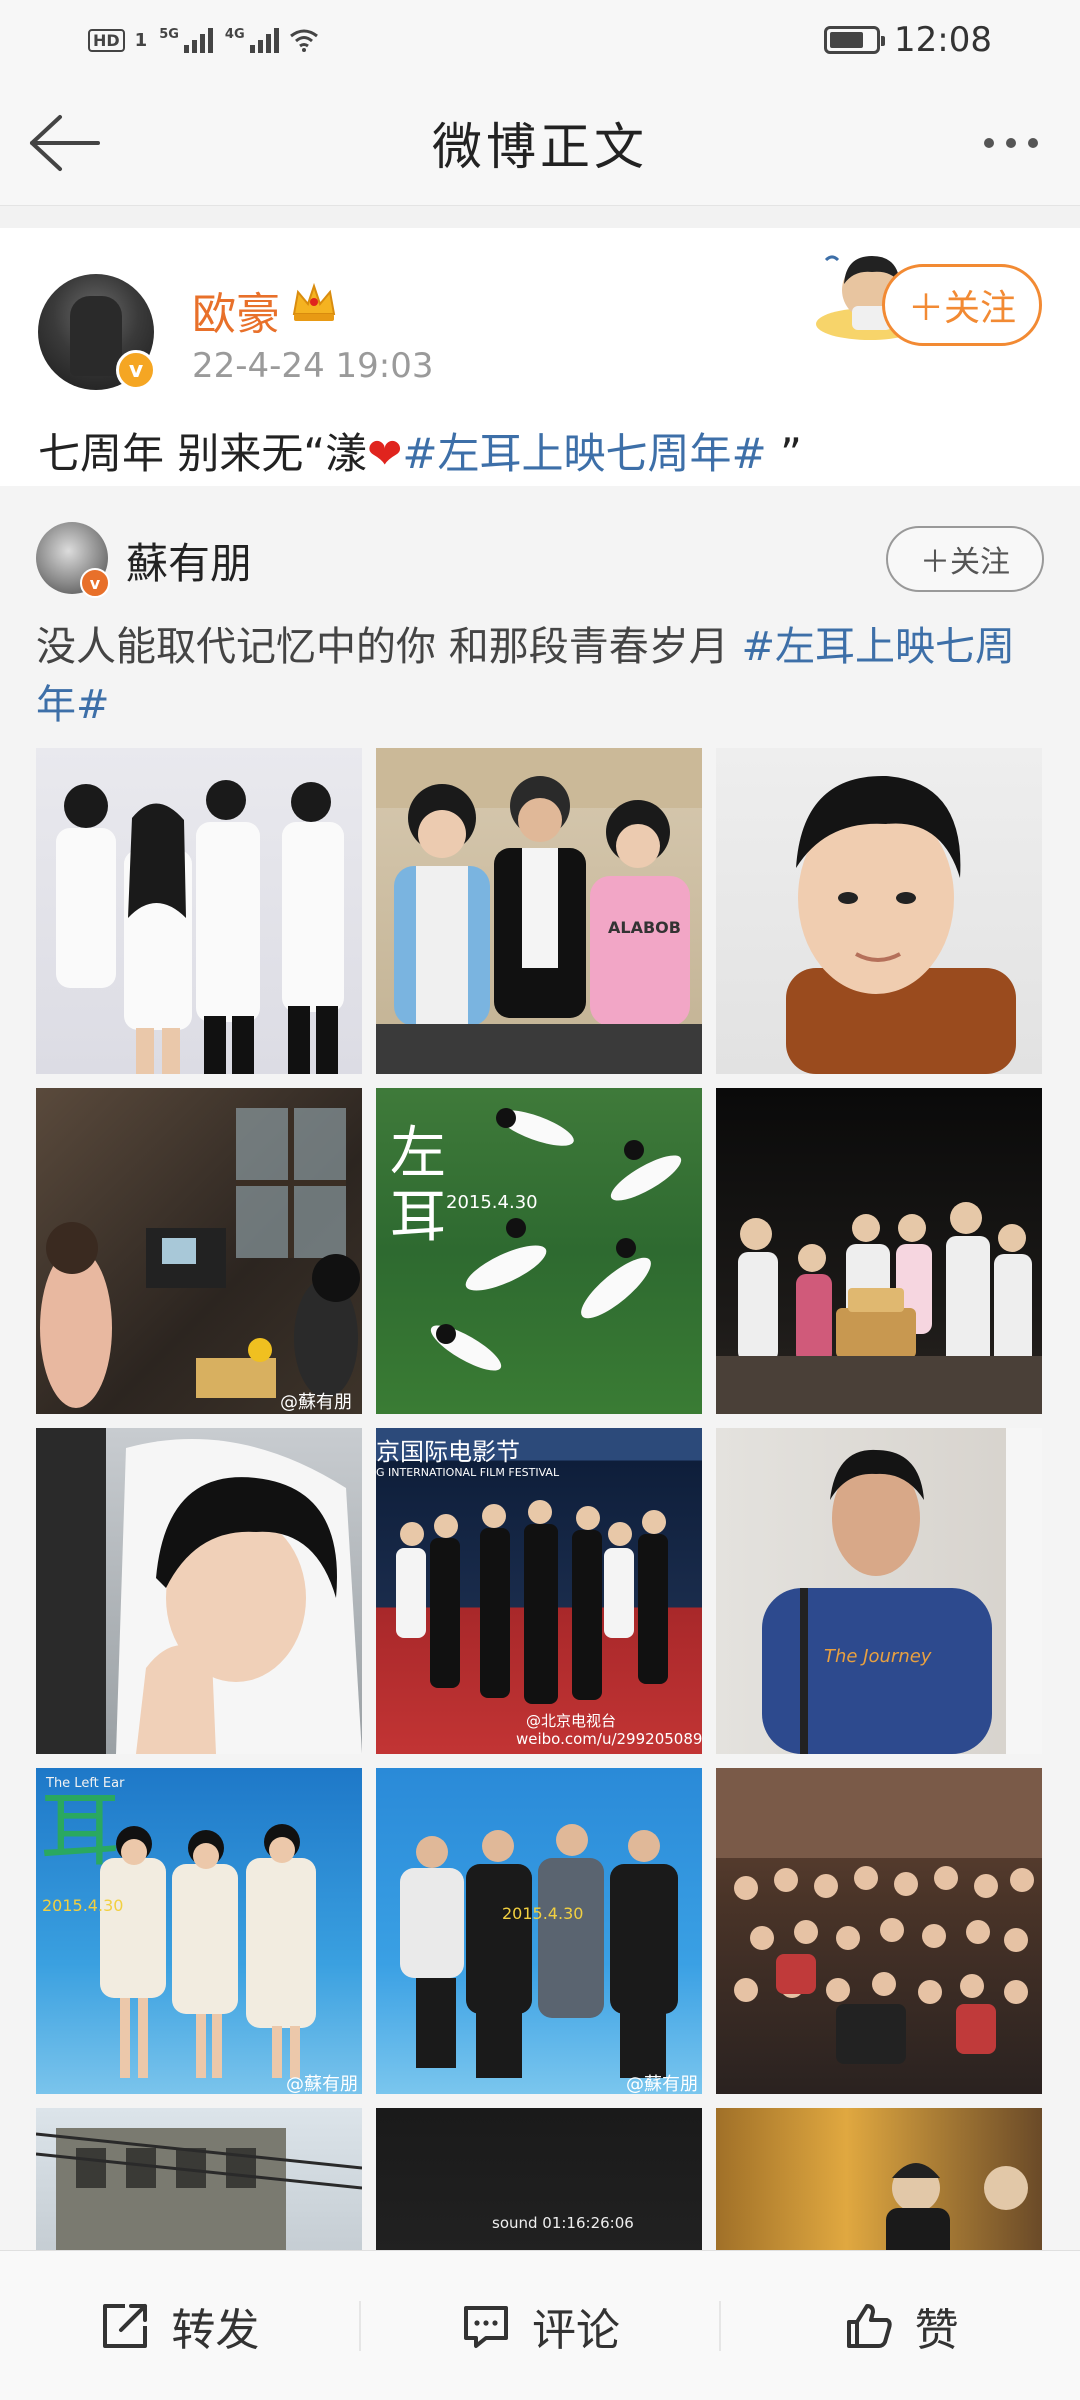 This screenshot has width=1080, height=2400. What do you see at coordinates (215, 2330) in the screenshot?
I see `repost-label: 转发` at bounding box center [215, 2330].